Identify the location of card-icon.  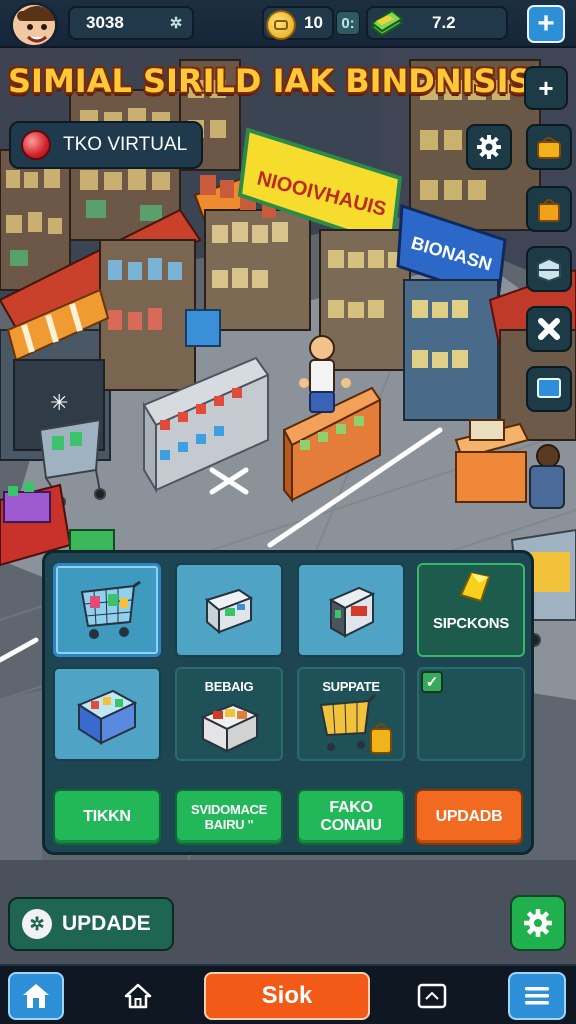
(432, 996).